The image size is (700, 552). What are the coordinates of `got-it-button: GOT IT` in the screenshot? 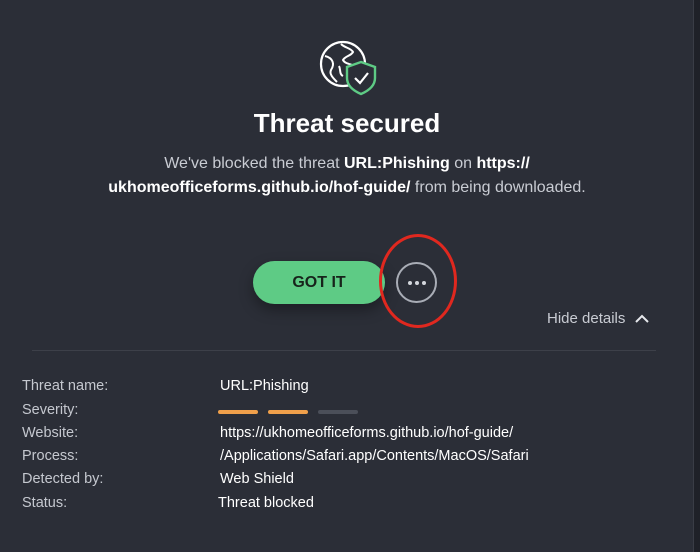 It's located at (319, 282).